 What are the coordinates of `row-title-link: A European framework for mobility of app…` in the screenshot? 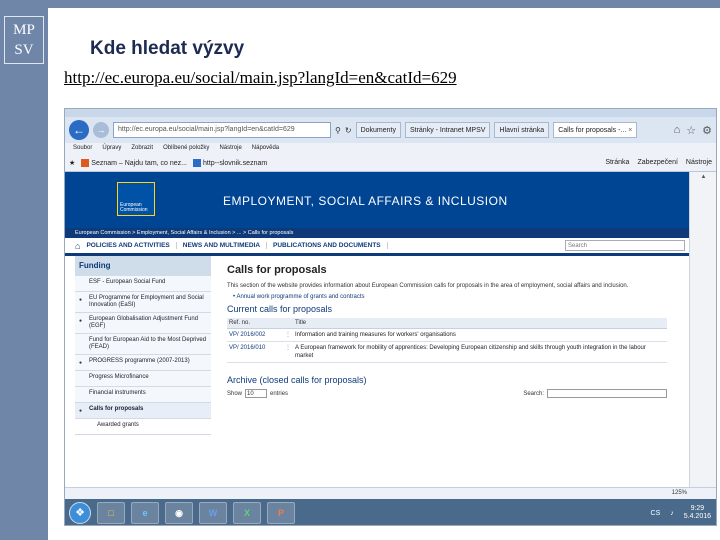 It's located at (480, 352).